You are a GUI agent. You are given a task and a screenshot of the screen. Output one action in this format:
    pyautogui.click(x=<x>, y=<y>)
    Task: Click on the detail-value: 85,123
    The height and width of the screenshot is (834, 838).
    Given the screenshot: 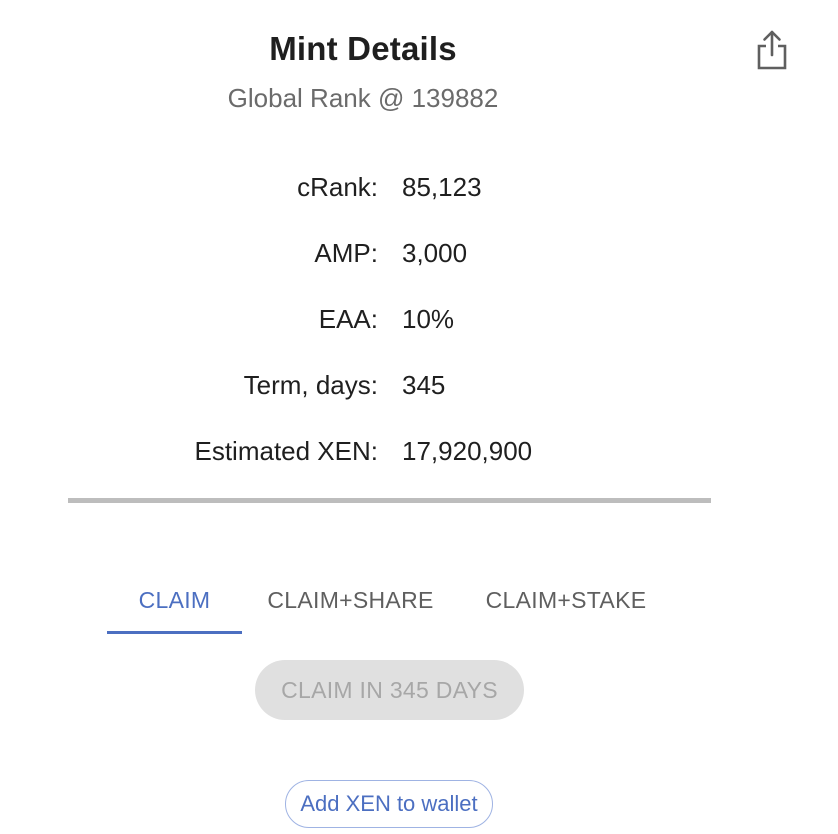 What is the action you would take?
    pyautogui.click(x=442, y=187)
    